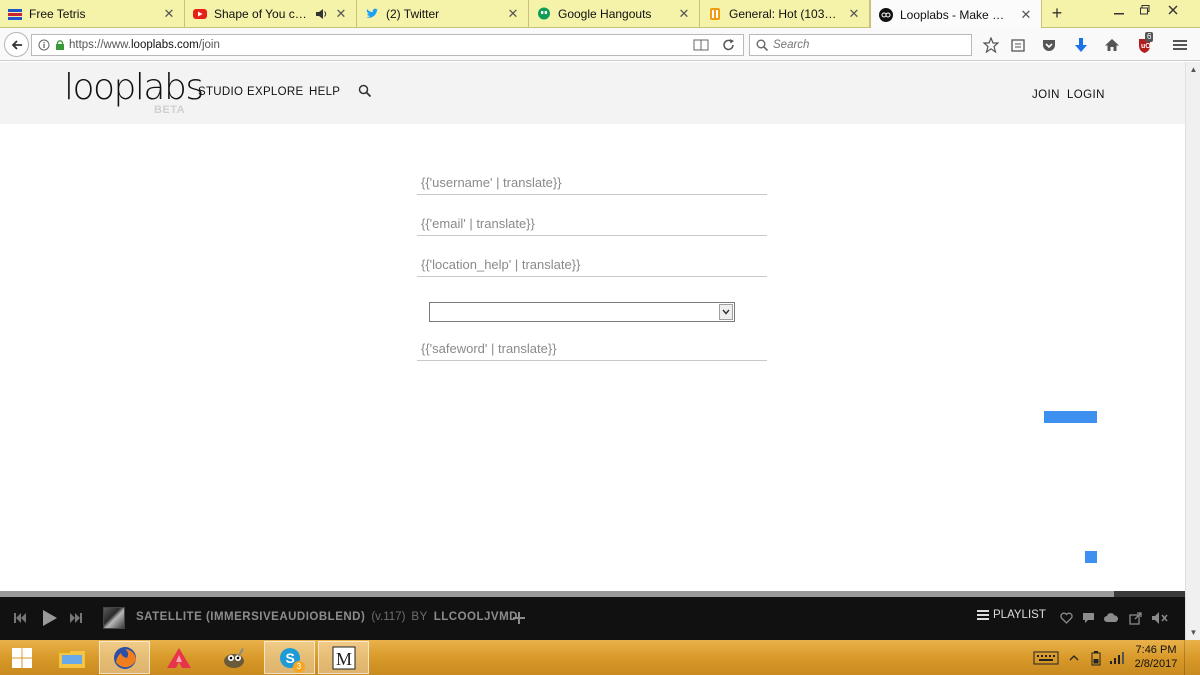  I want to click on adobe-app-button, so click(178, 657).